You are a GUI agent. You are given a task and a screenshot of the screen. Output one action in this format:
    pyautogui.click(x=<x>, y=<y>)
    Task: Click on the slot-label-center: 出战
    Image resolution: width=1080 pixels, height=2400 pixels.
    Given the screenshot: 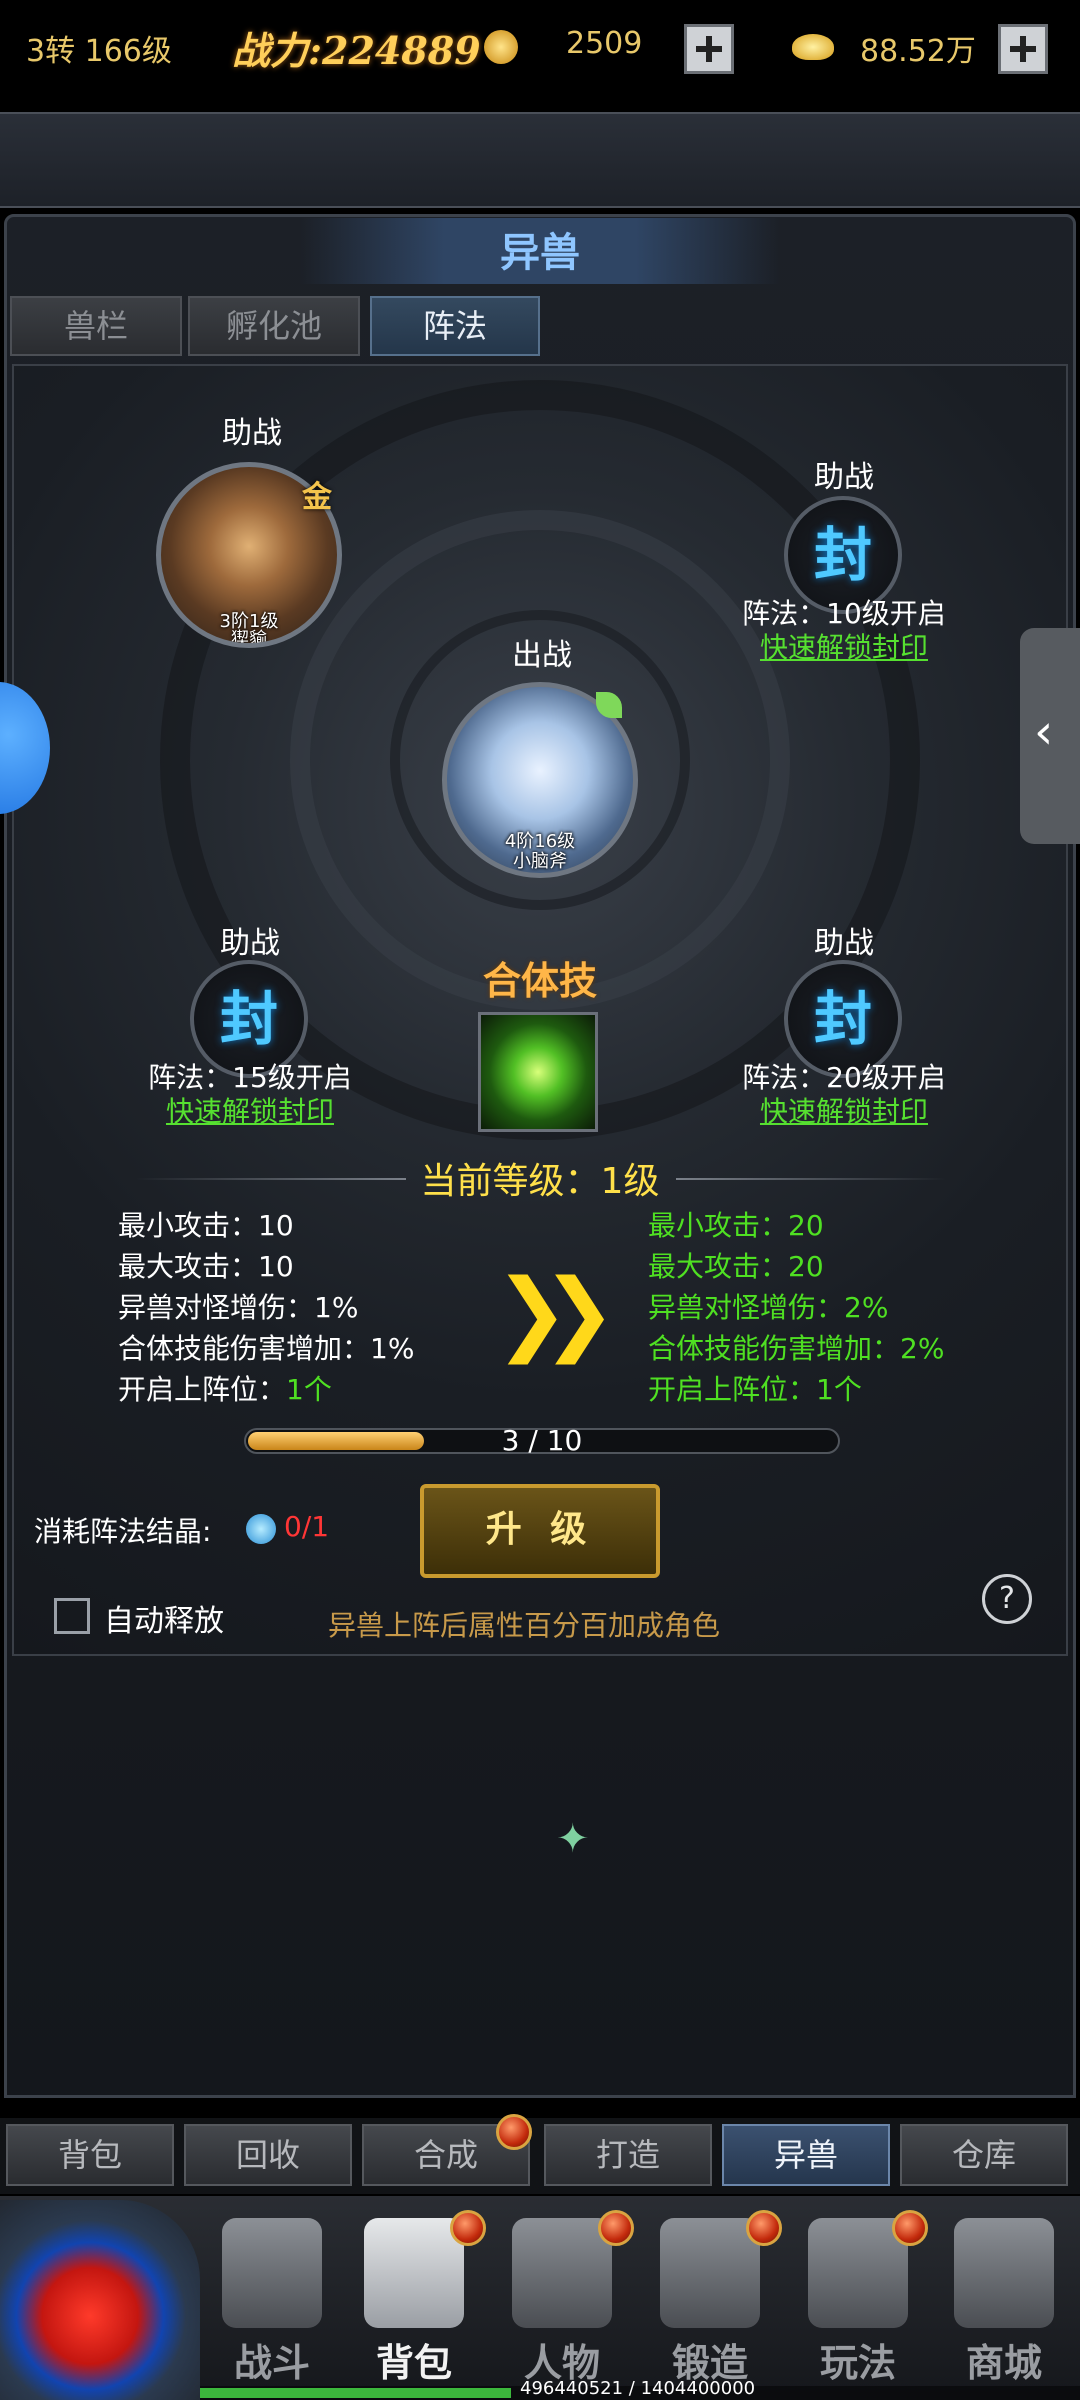 What is the action you would take?
    pyautogui.click(x=542, y=655)
    